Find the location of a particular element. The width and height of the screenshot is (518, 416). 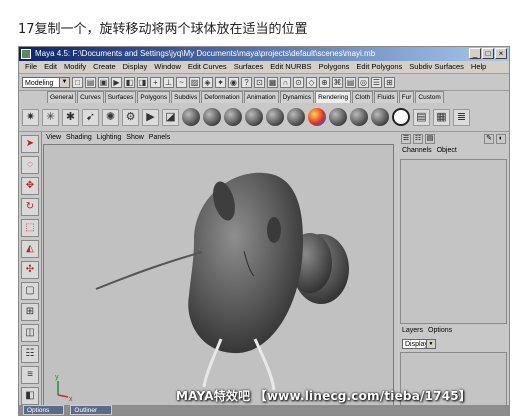

phong-material-icon is located at coordinates (233, 117).